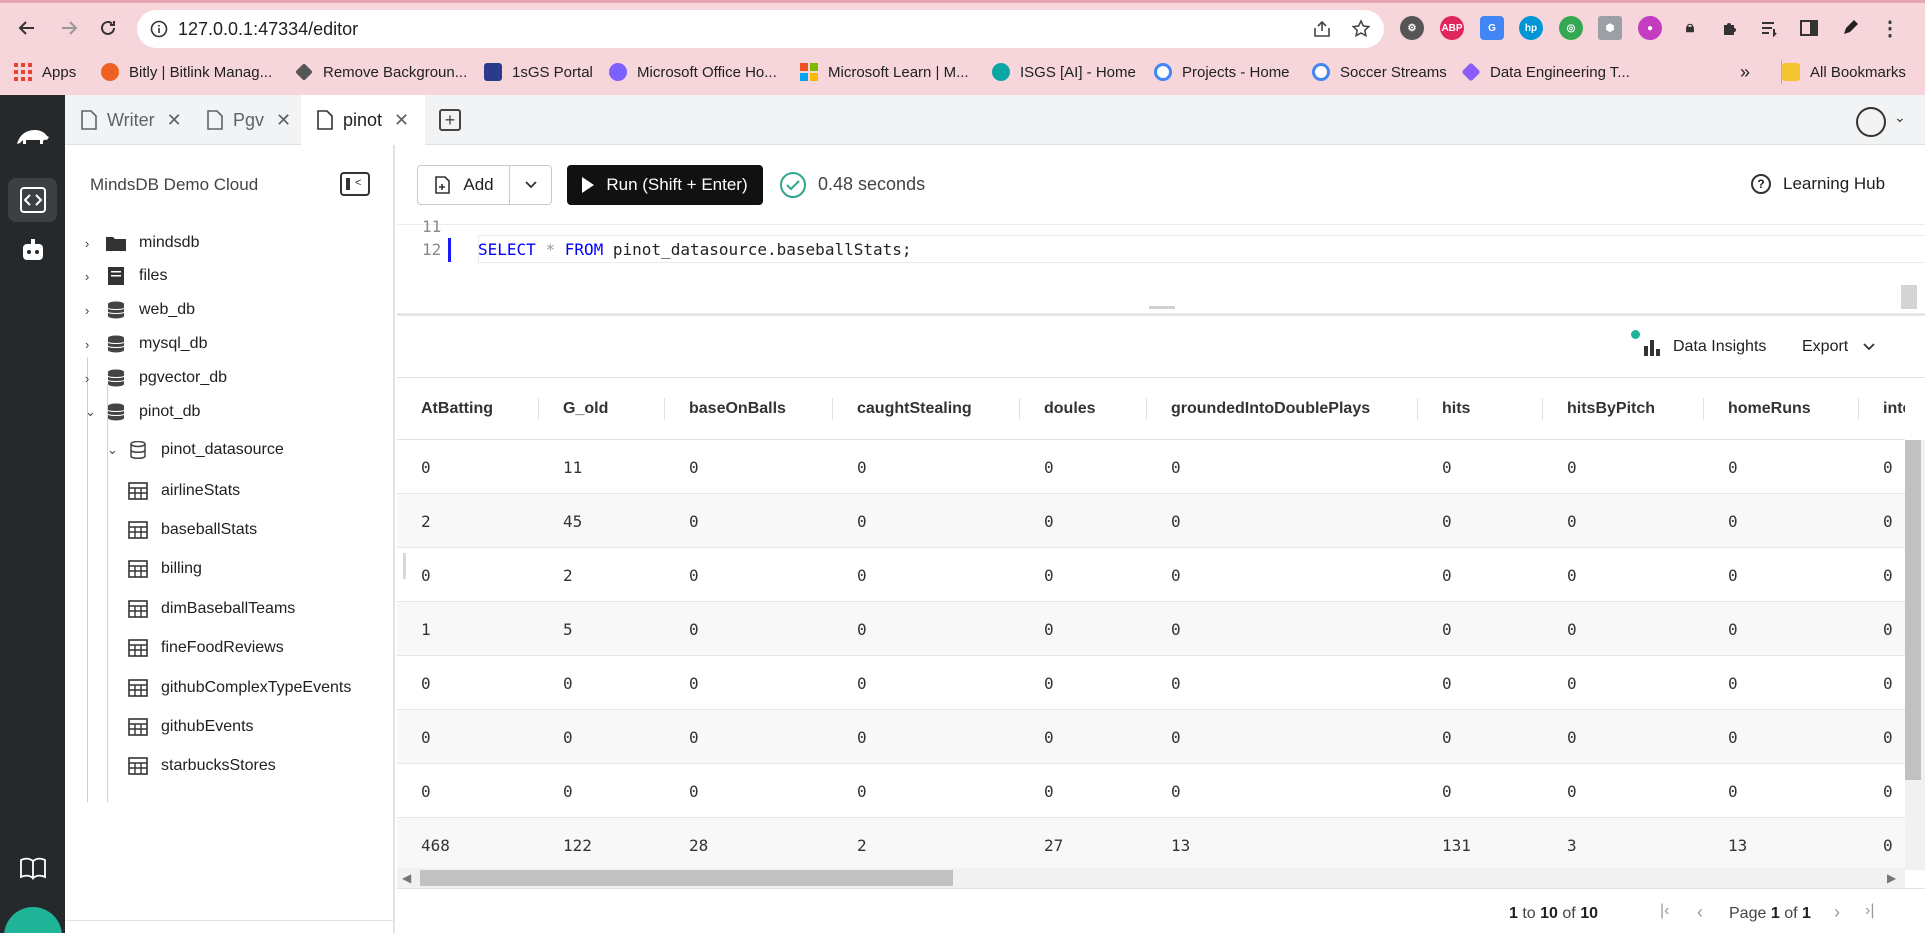  Describe the element at coordinates (211, 609) in the screenshot. I see `tree-table-item: dimBaseballTeams` at that location.